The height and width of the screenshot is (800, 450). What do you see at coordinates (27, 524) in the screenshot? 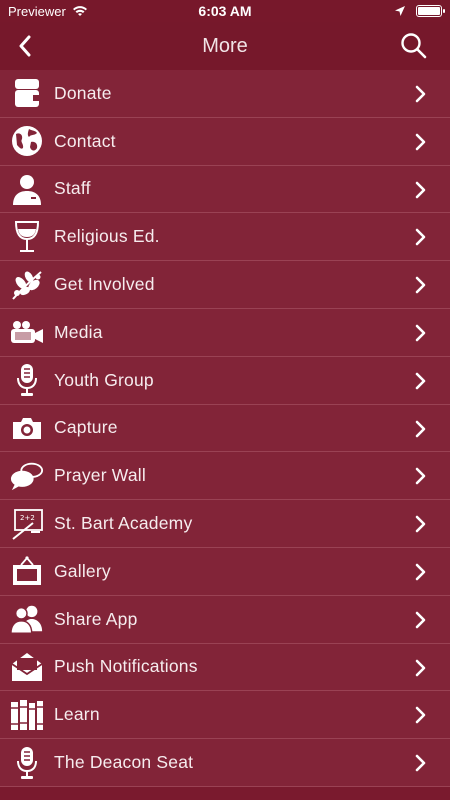
I see `chalkboard-icon: 2+2` at bounding box center [27, 524].